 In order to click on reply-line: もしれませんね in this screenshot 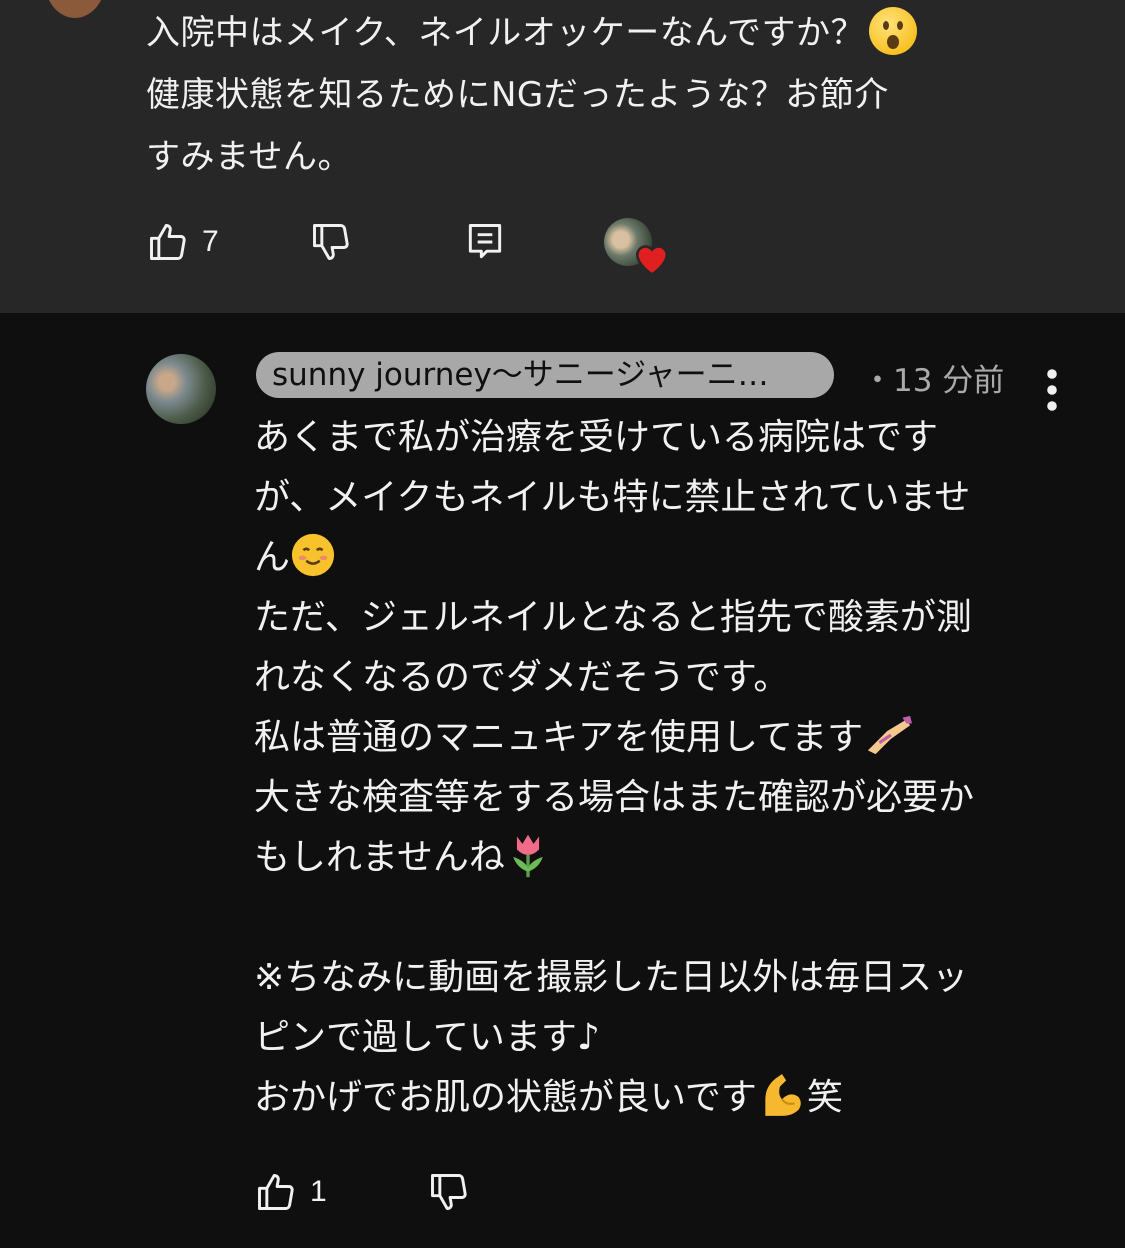, I will do `click(379, 857)`.